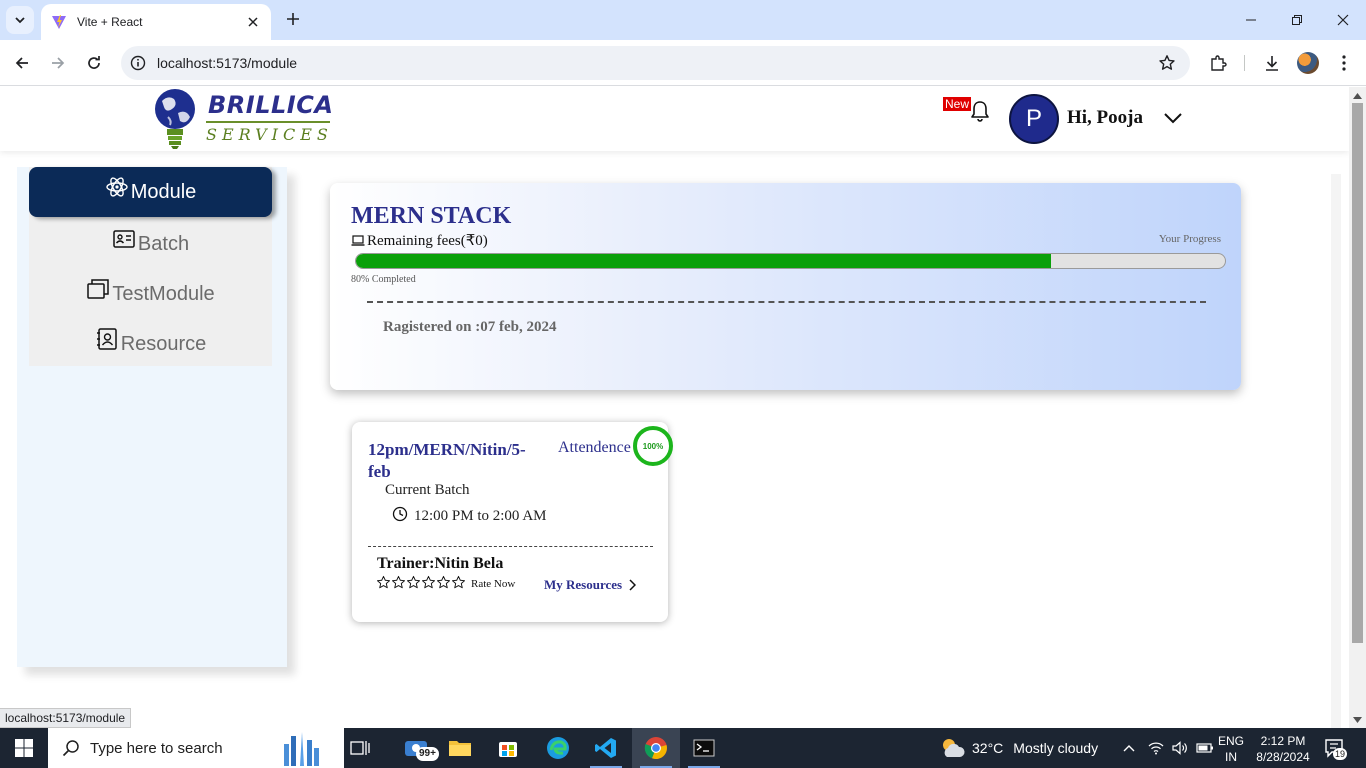  I want to click on arrow-left-icon, so click(21, 63).